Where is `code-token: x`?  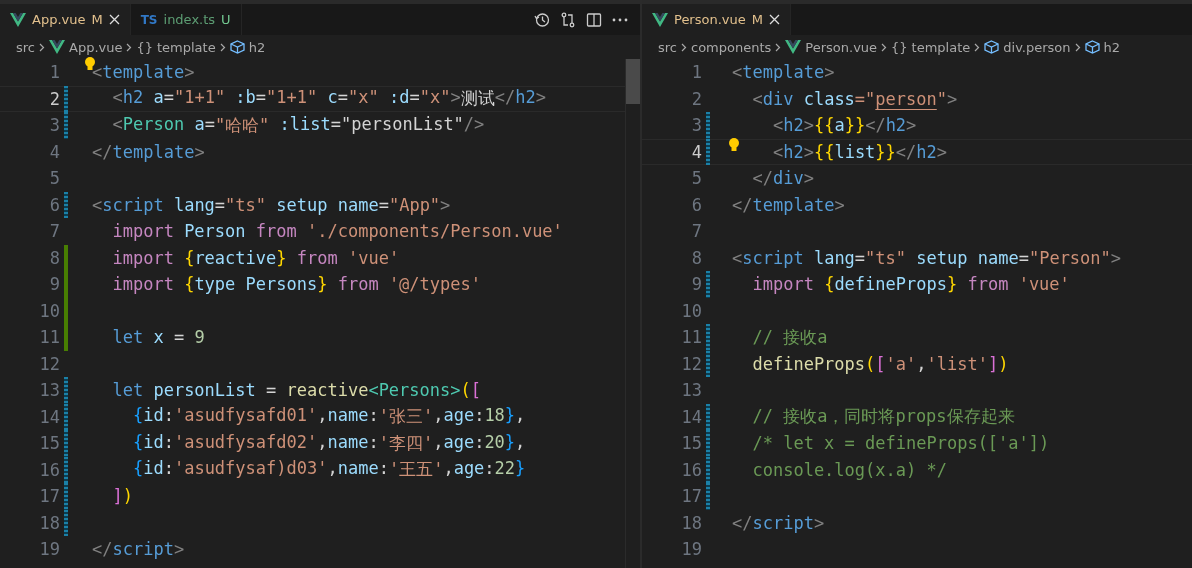
code-token: x is located at coordinates (158, 337).